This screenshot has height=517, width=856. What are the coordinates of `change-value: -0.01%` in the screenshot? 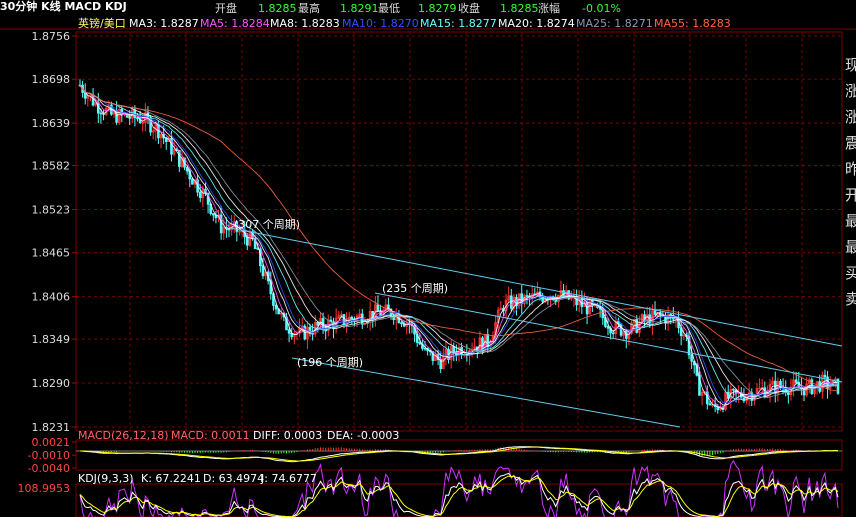 It's located at (601, 8).